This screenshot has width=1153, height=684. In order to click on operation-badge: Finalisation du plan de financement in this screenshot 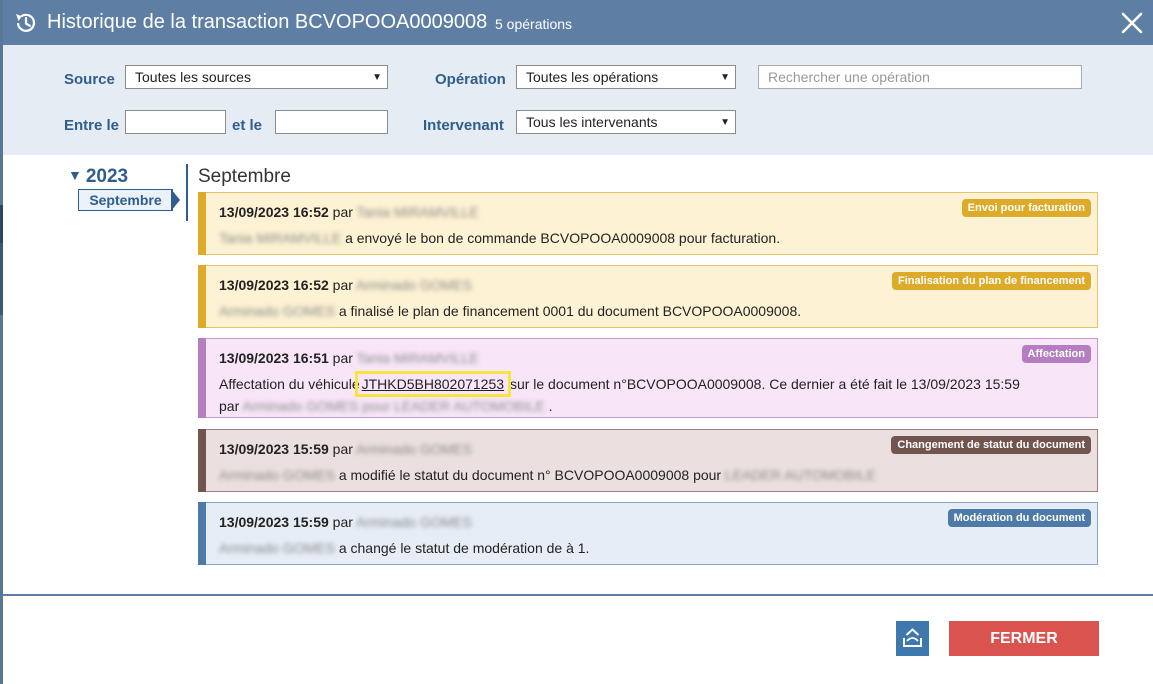, I will do `click(991, 281)`.